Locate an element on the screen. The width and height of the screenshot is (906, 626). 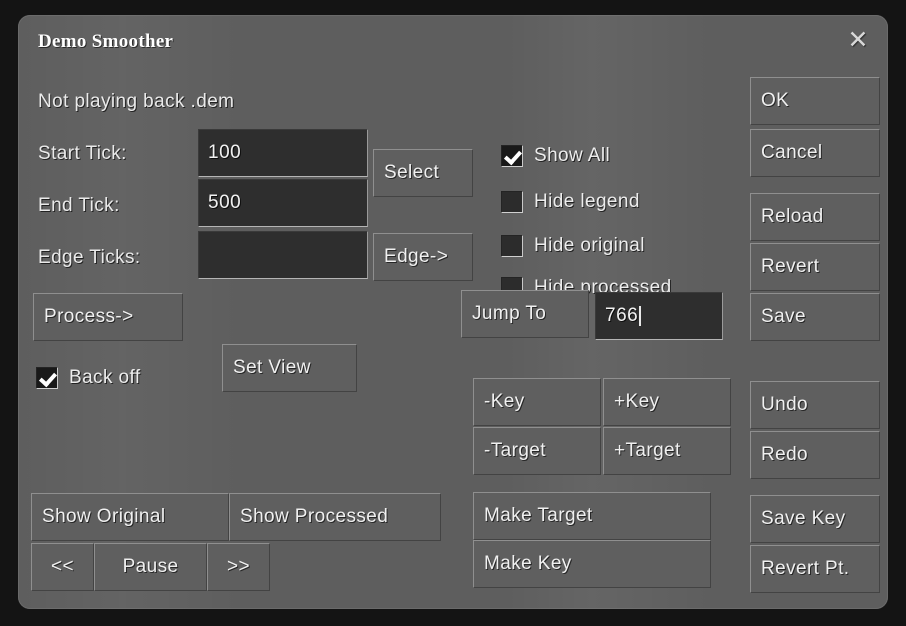
back-off-checkbox: Back off is located at coordinates (88, 378).